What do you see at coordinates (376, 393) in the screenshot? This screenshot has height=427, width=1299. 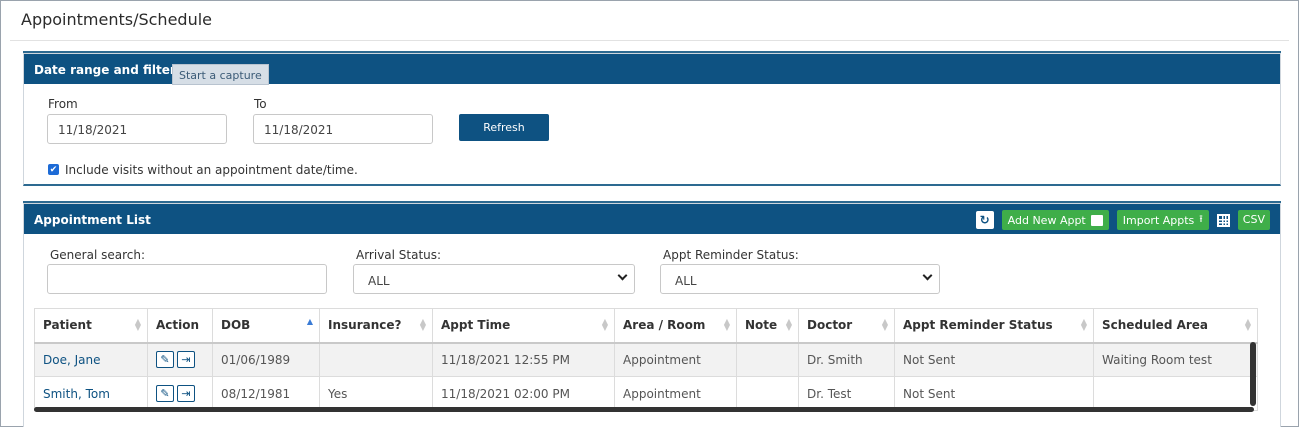 I see `cell-insurance: Yes` at bounding box center [376, 393].